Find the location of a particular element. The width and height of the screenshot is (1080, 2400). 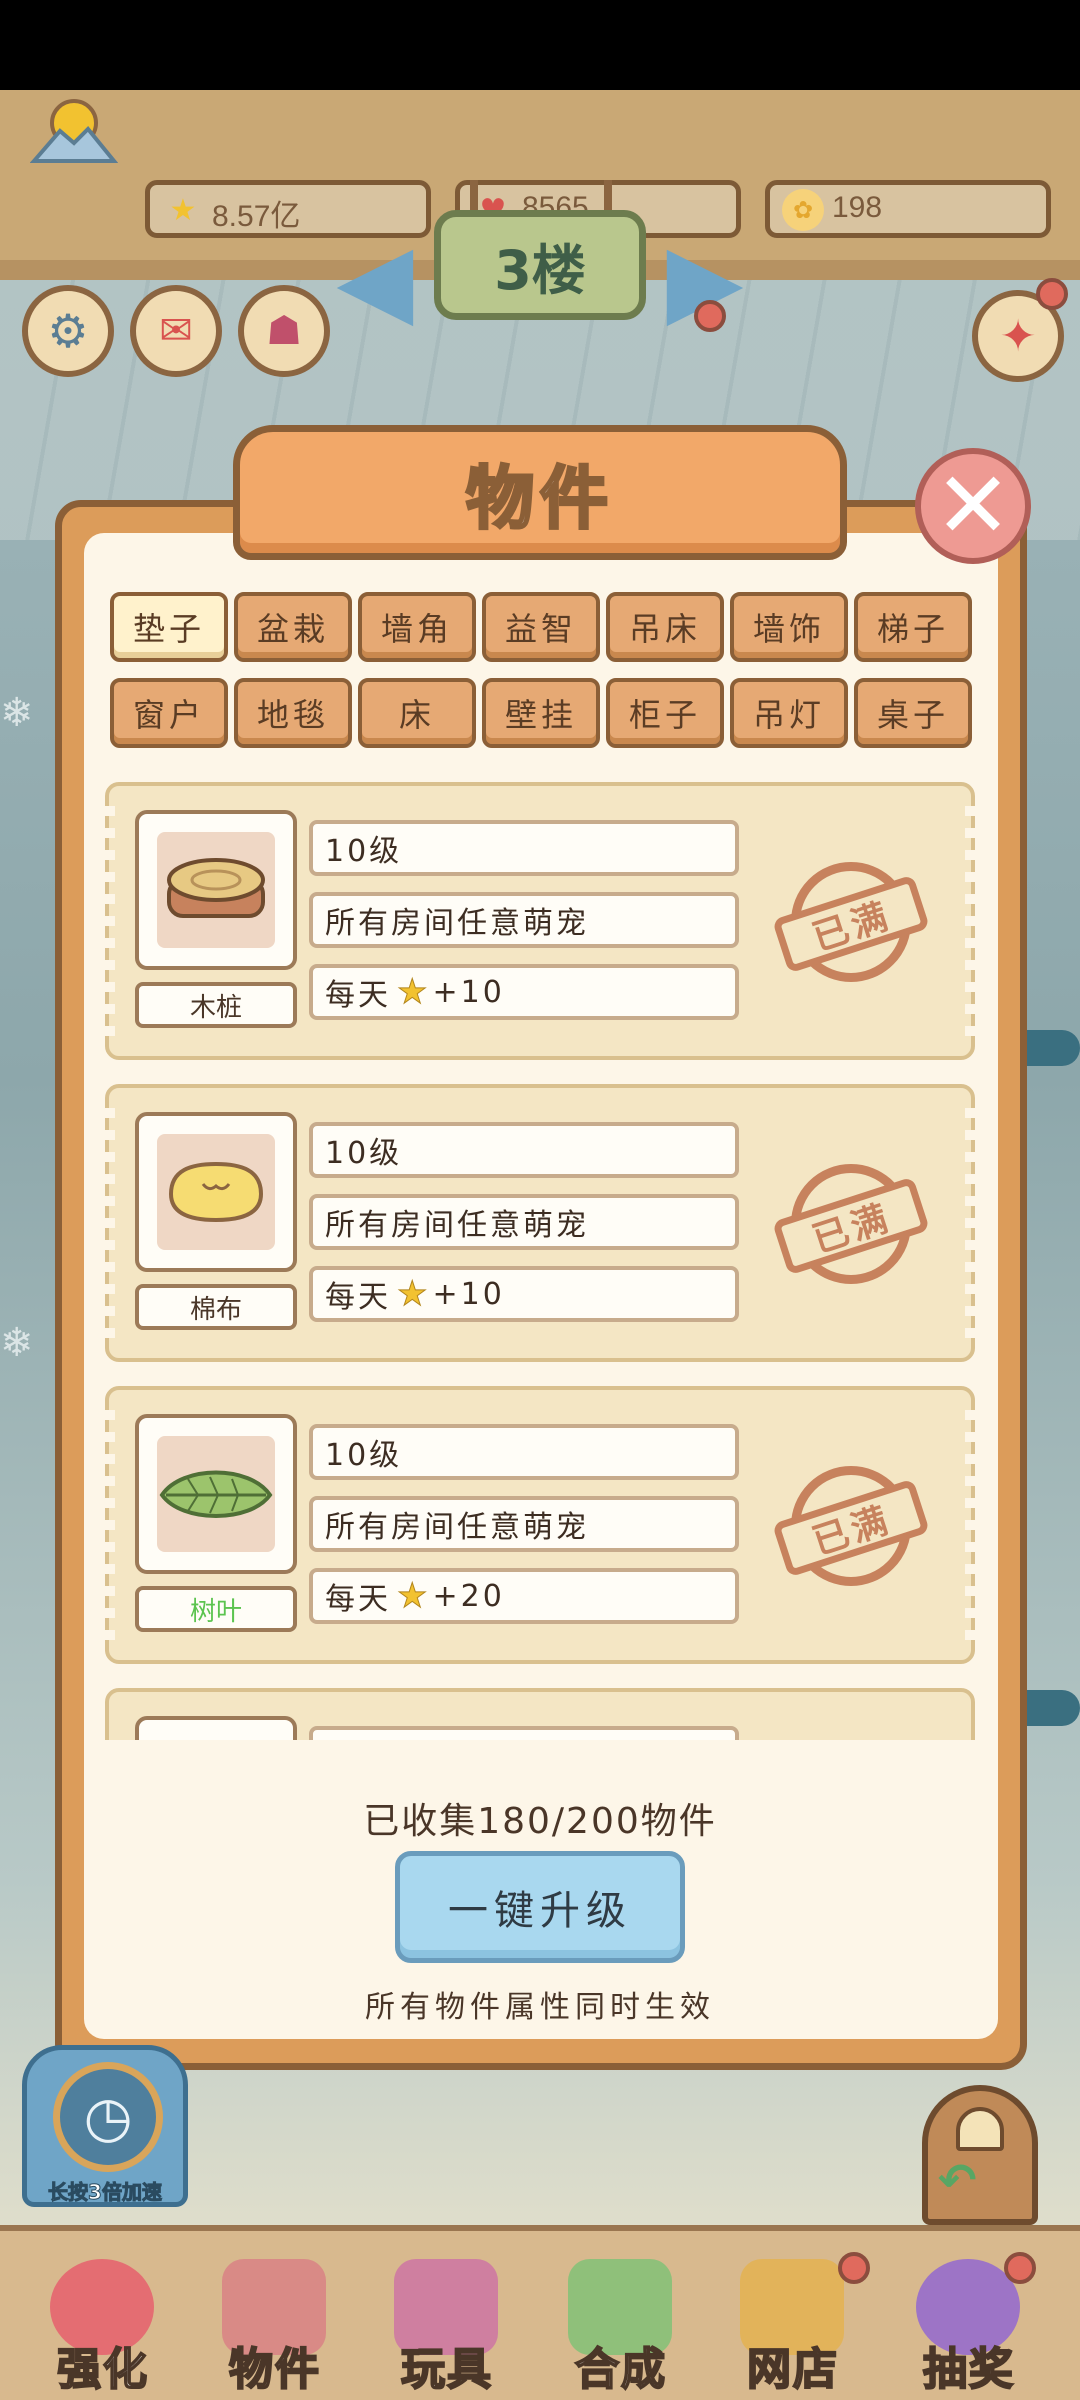

exit-door-button: ↶ is located at coordinates (980, 2155).